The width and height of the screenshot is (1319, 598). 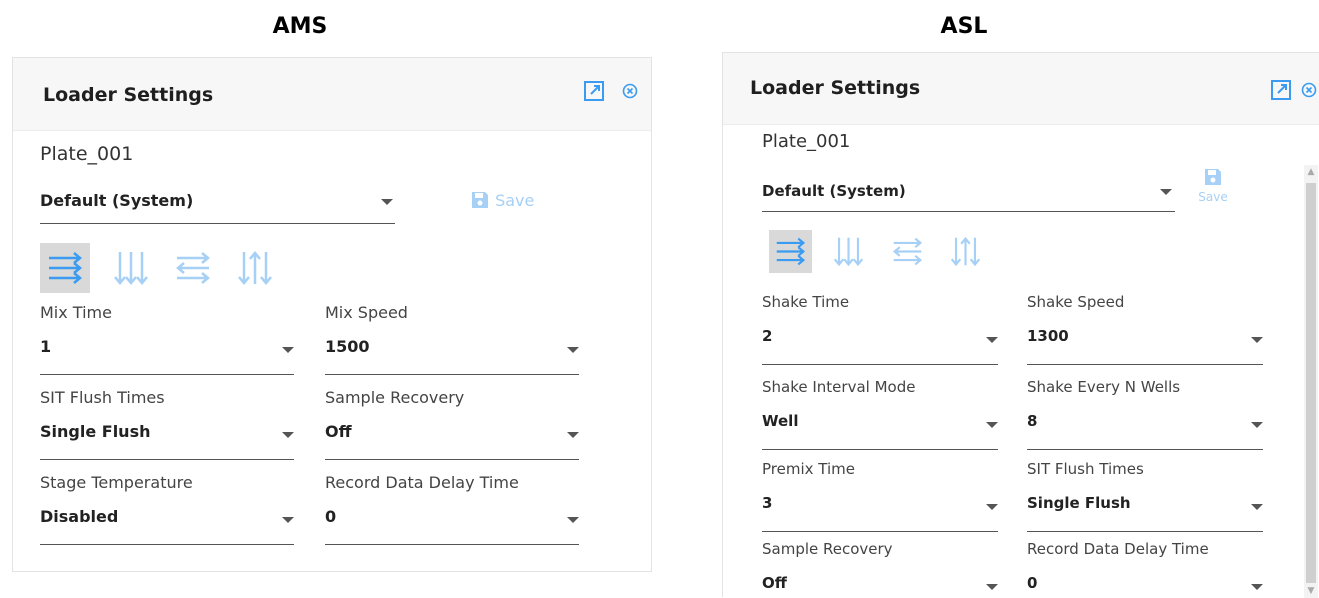 What do you see at coordinates (366, 312) in the screenshot?
I see `field-label: Mix Speed` at bounding box center [366, 312].